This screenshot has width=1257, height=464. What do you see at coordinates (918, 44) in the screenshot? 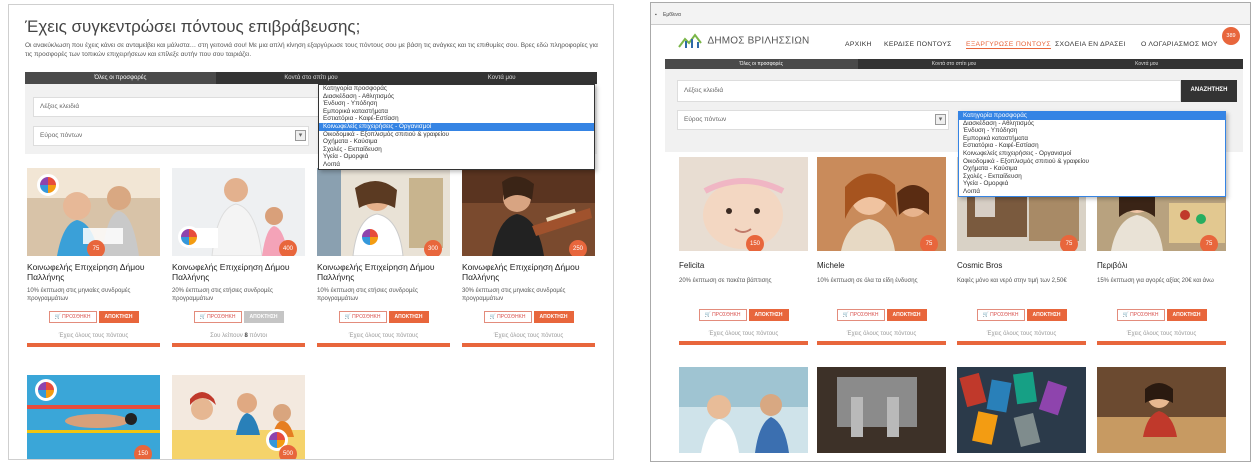
I see `nav-earn-points: ΚΕΡΔΙΣΕ ΠΟΝΤΟΥΣ` at bounding box center [918, 44].